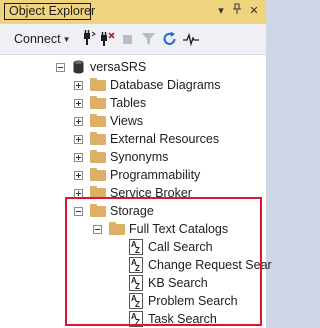 Image resolution: width=320 pixels, height=328 pixels. I want to click on chevron-down-icon: ▼, so click(67, 39).